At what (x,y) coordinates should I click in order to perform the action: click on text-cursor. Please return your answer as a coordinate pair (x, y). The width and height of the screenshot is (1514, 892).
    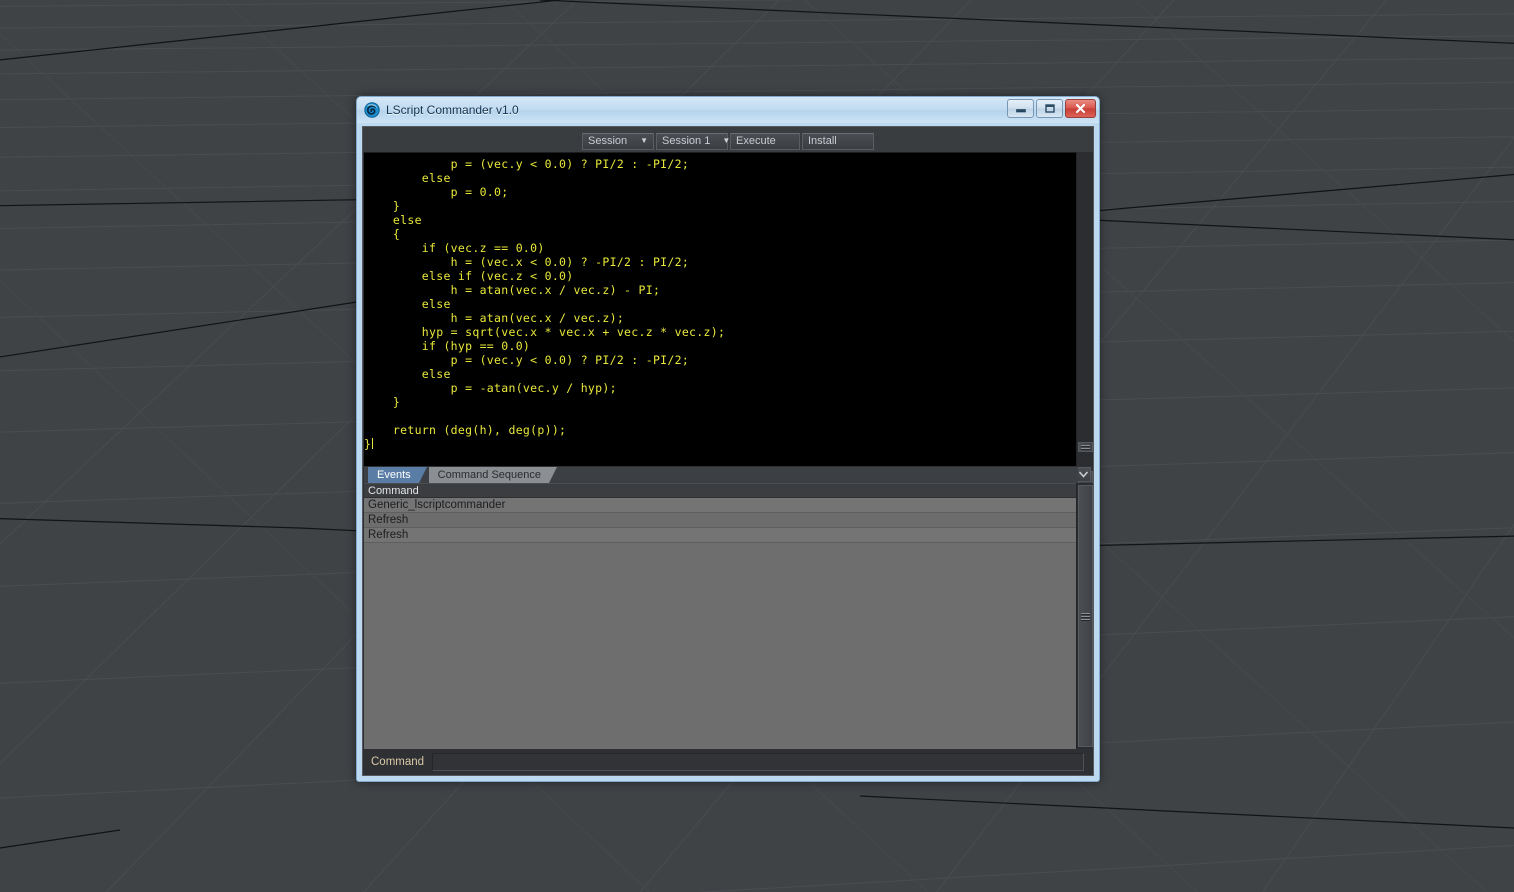
    Looking at the image, I should click on (373, 443).